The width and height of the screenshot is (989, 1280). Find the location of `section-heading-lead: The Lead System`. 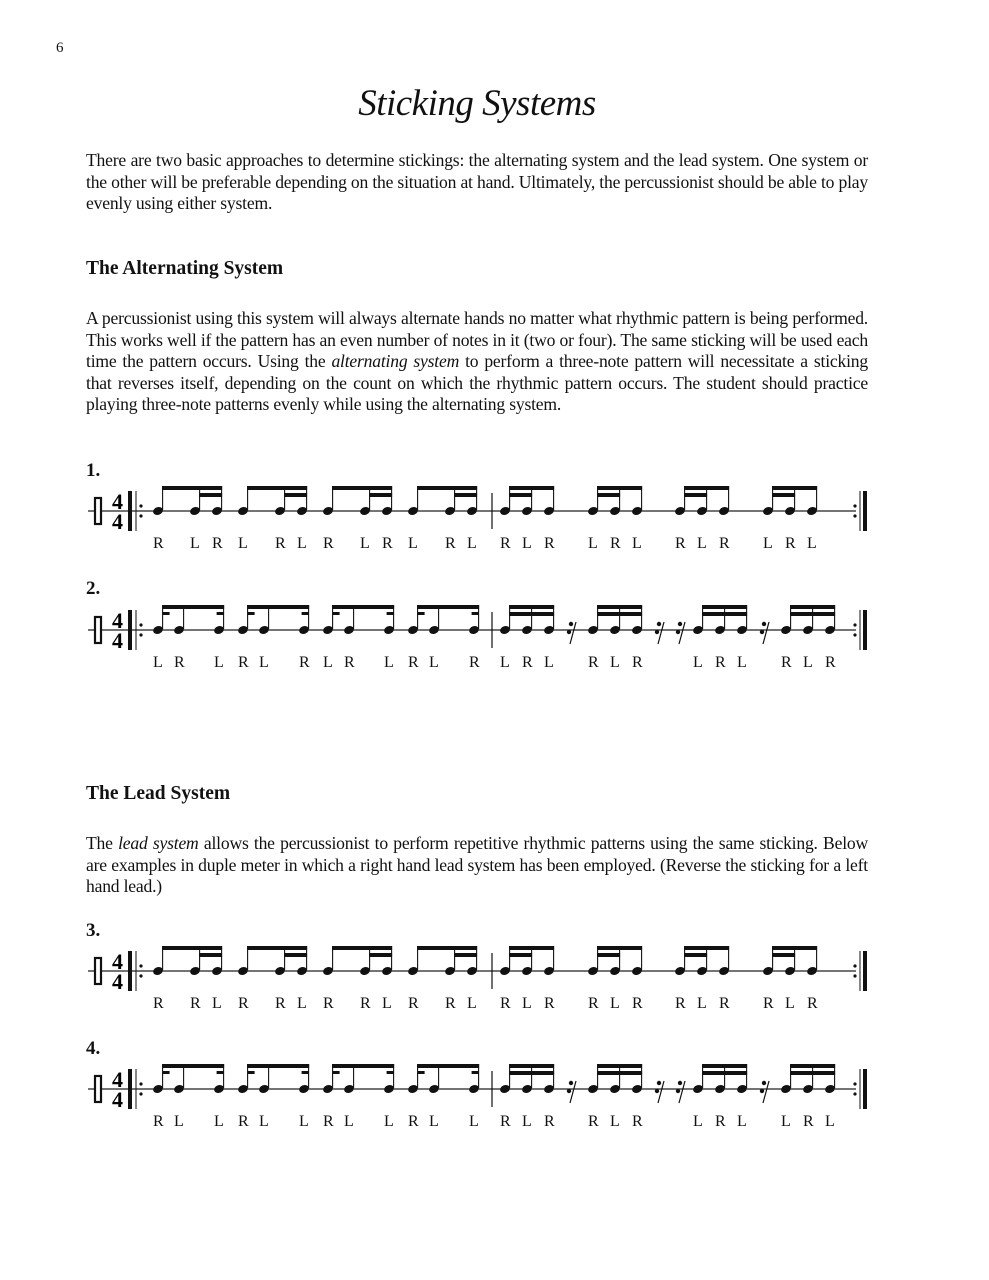

section-heading-lead: The Lead System is located at coordinates (158, 793).